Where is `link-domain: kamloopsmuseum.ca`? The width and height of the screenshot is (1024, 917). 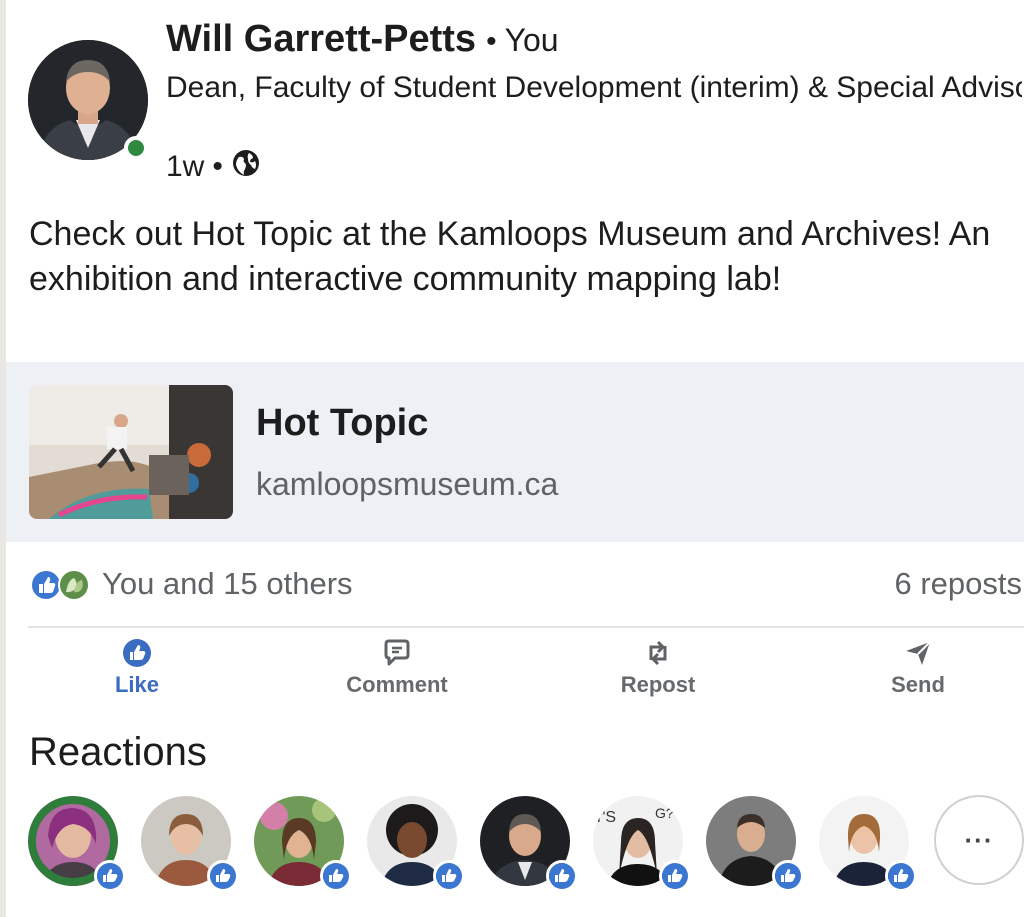
link-domain: kamloopsmuseum.ca is located at coordinates (407, 484).